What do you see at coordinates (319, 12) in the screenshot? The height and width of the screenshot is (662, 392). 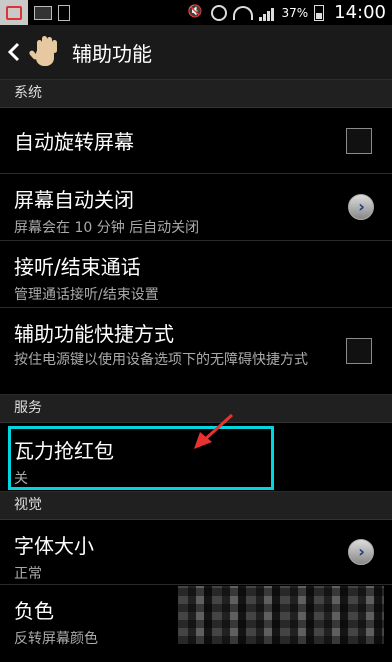 I see `battery-icon` at bounding box center [319, 12].